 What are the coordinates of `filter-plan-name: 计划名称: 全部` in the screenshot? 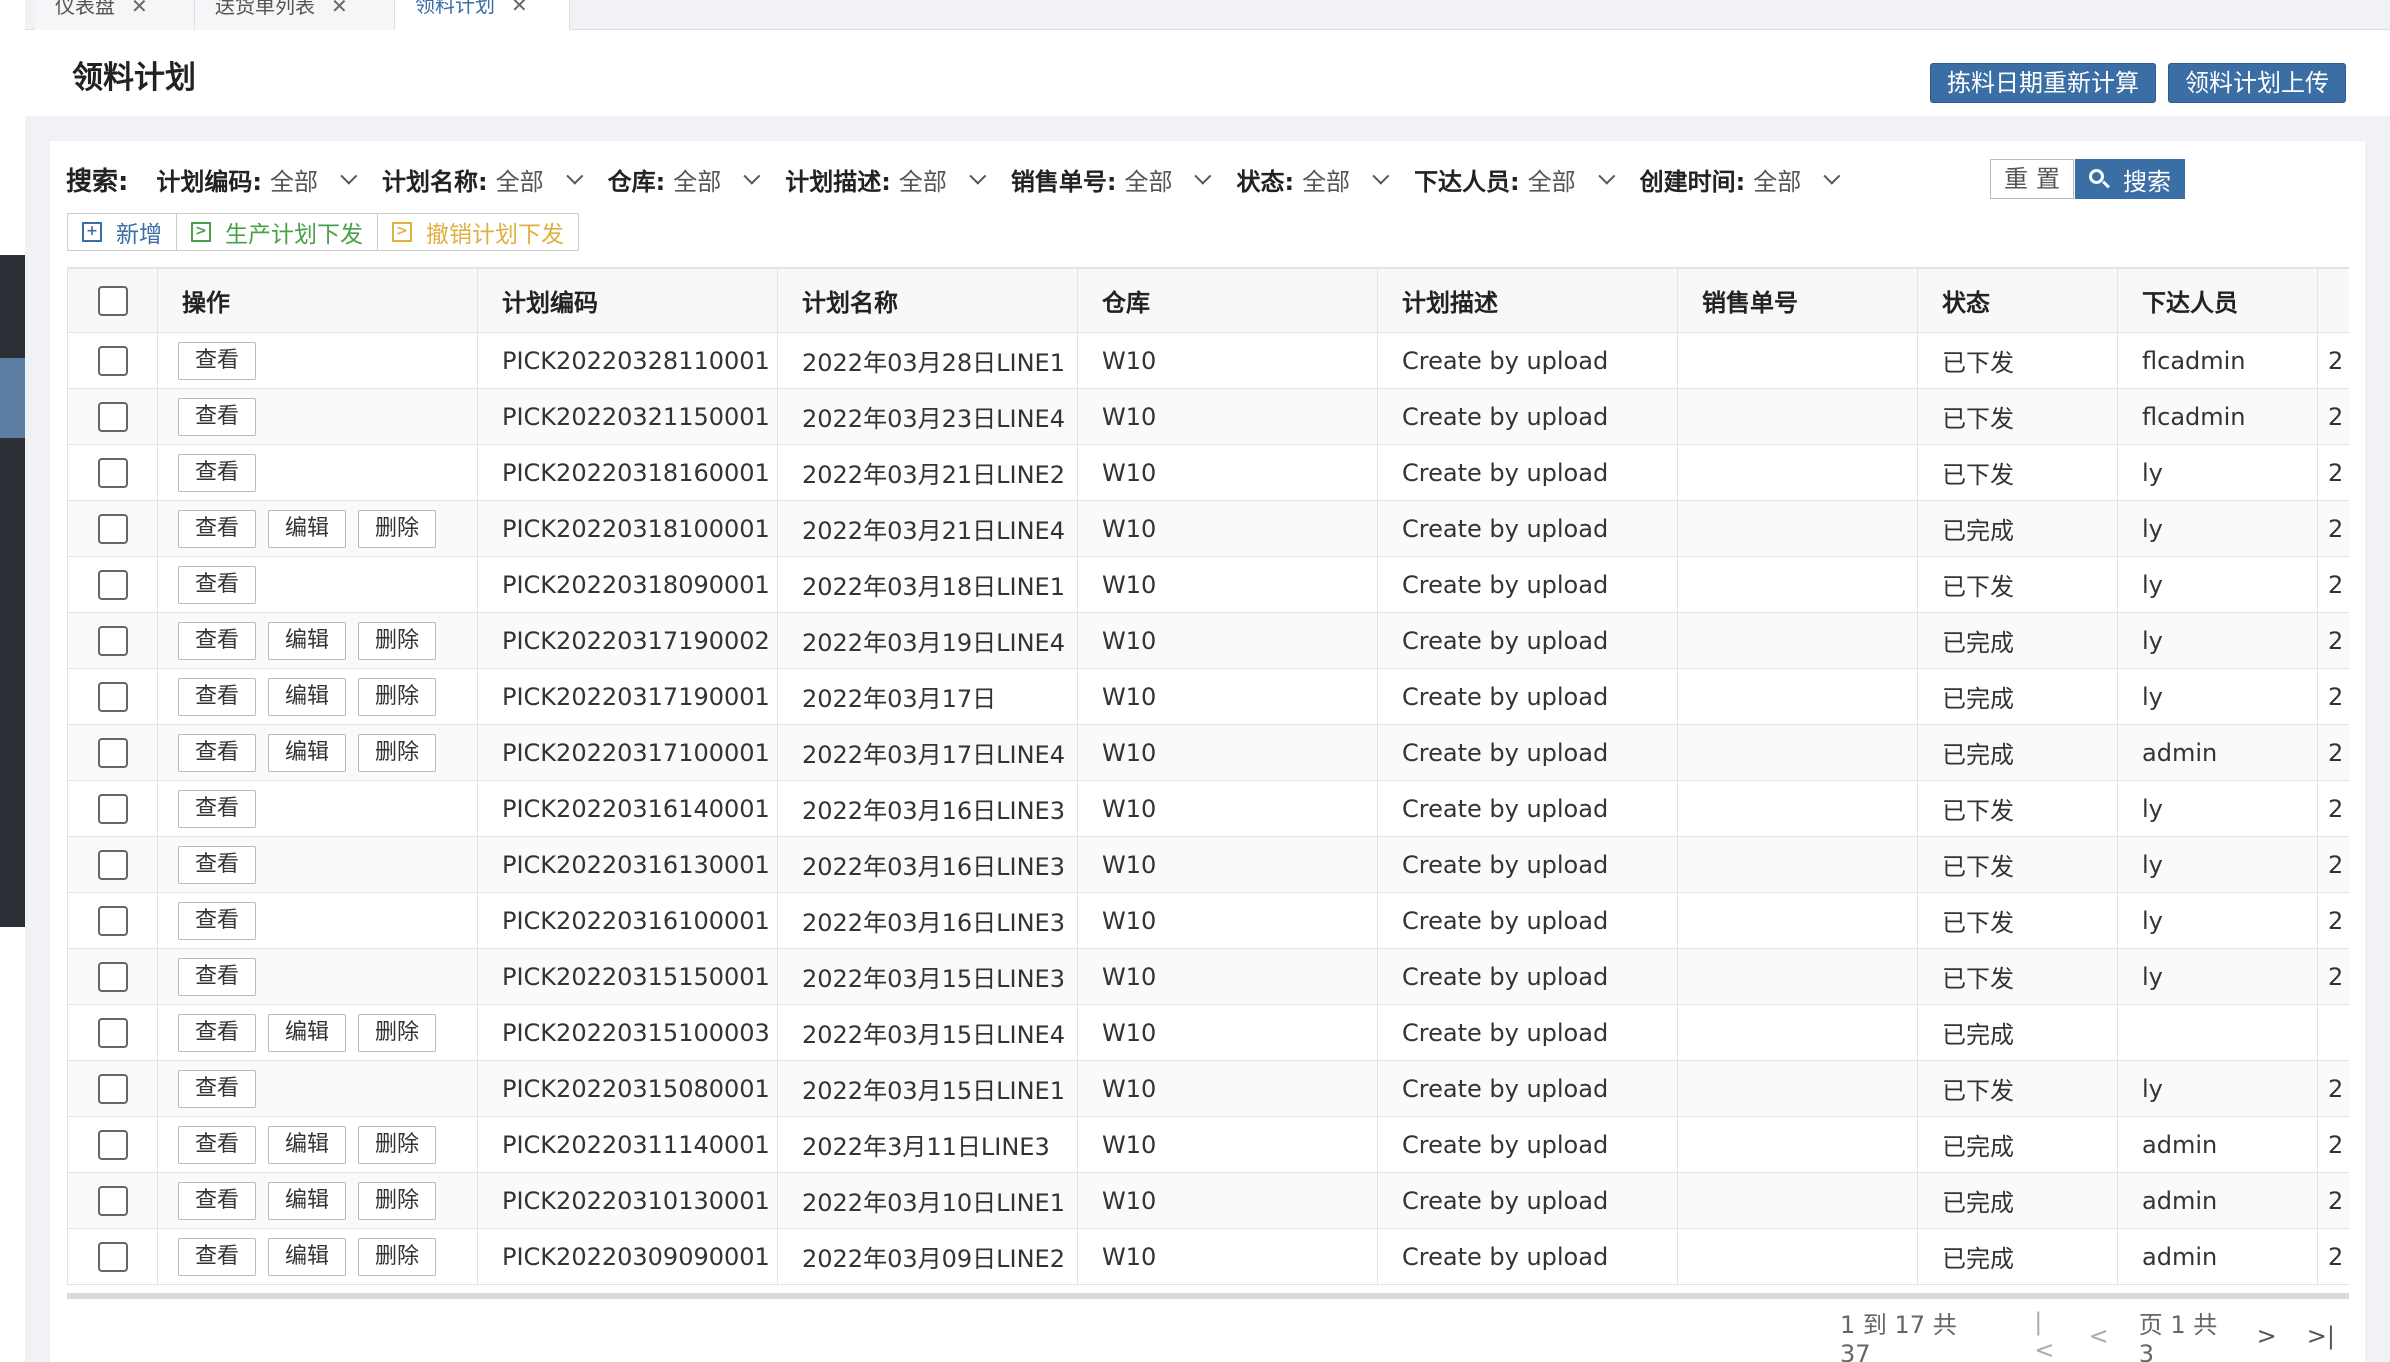 It's located at (482, 179).